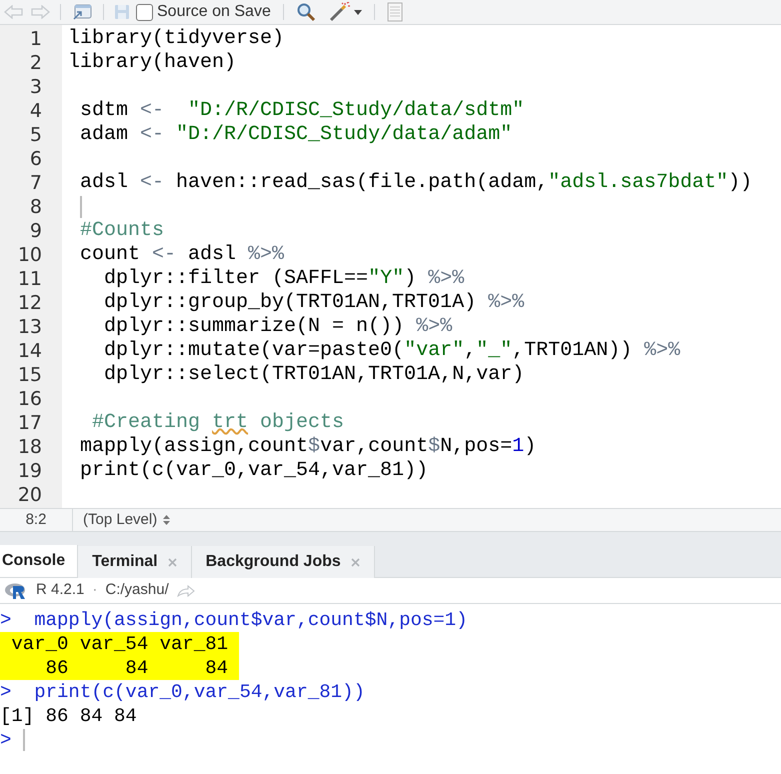 The image size is (781, 774). What do you see at coordinates (40, 12) in the screenshot?
I see `forward-arrow-icon` at bounding box center [40, 12].